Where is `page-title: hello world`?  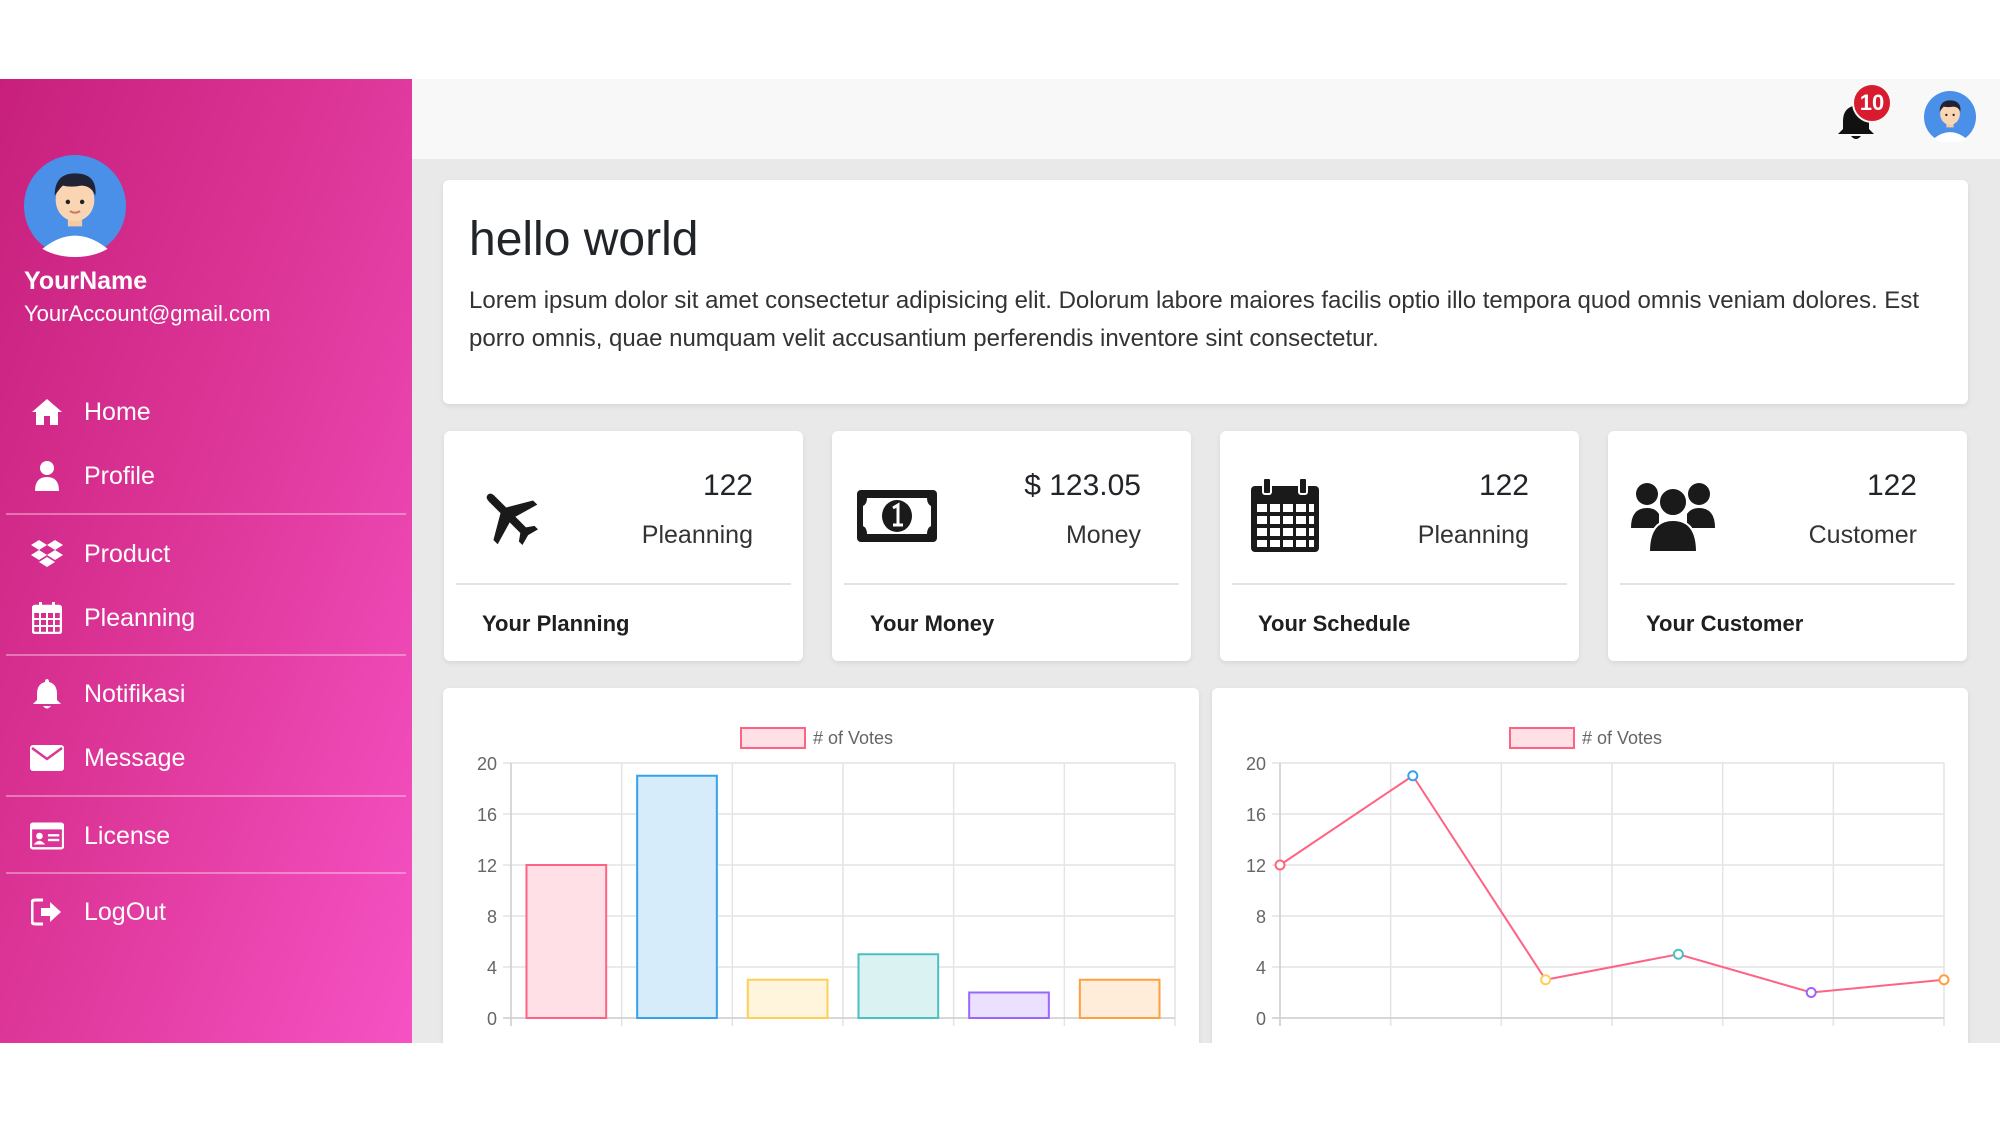
page-title: hello world is located at coordinates (584, 239).